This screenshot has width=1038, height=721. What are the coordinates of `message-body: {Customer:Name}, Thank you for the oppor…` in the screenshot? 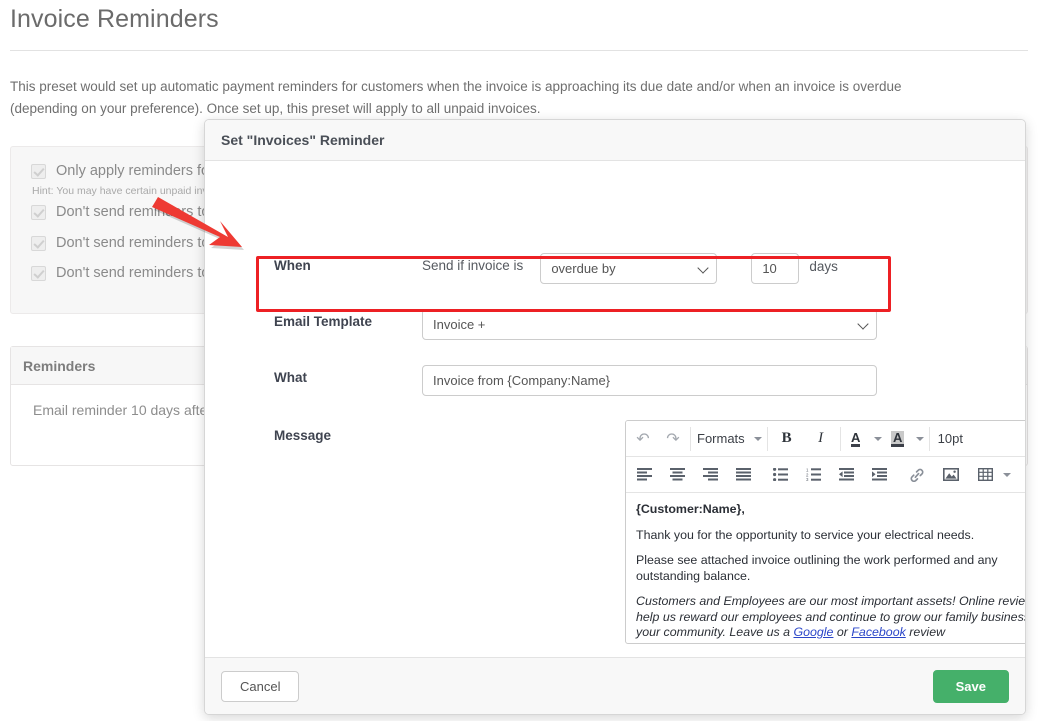 It's located at (825, 568).